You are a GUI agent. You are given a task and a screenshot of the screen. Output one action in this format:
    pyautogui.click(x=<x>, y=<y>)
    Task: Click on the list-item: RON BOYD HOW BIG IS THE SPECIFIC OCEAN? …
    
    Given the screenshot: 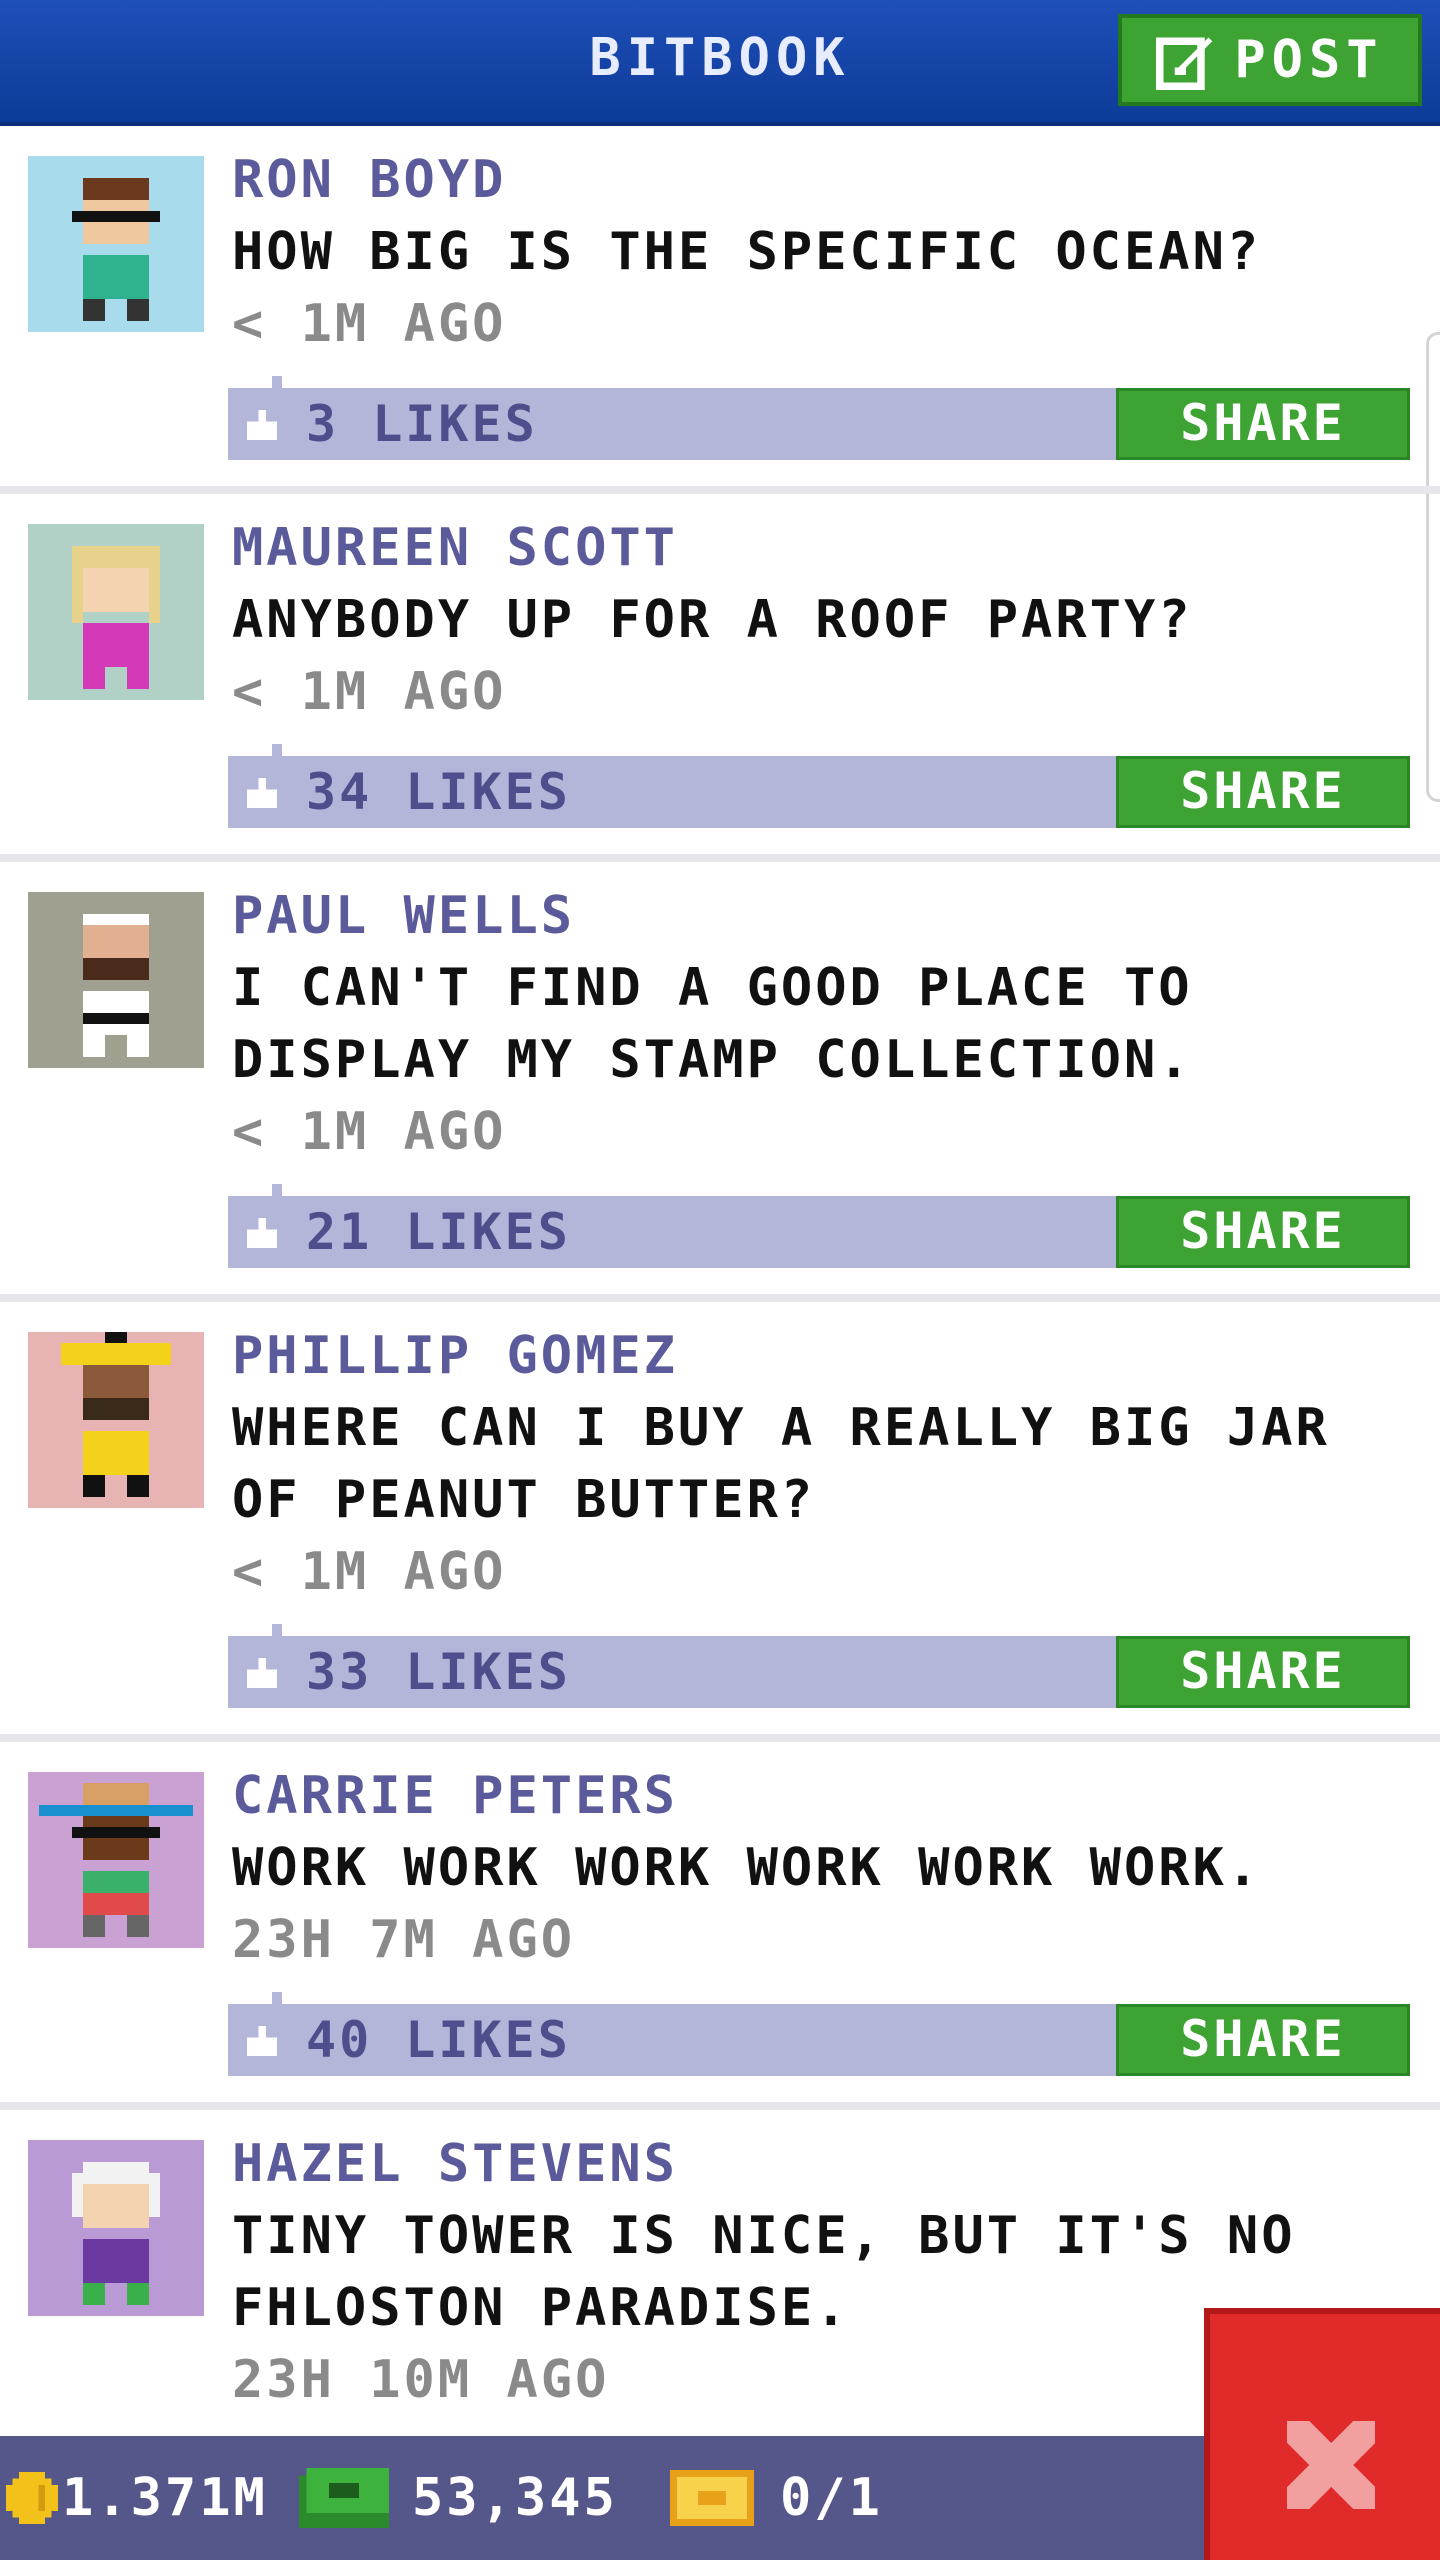 What is the action you would take?
    pyautogui.click(x=720, y=310)
    